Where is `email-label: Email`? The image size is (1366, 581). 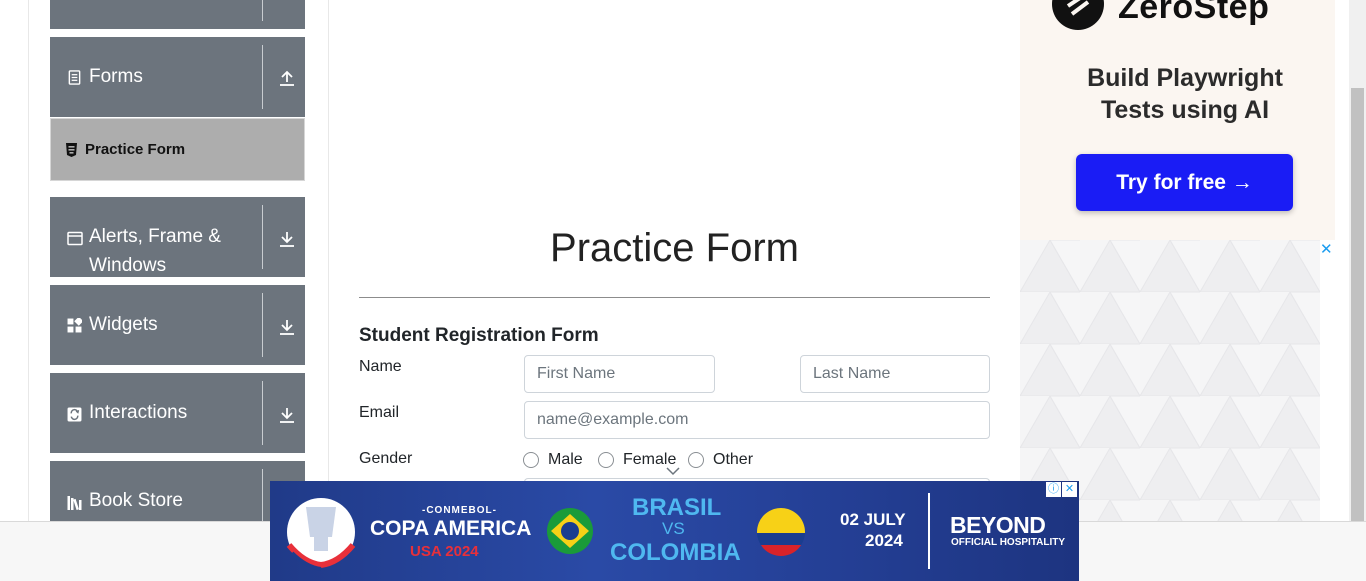 email-label: Email is located at coordinates (379, 412).